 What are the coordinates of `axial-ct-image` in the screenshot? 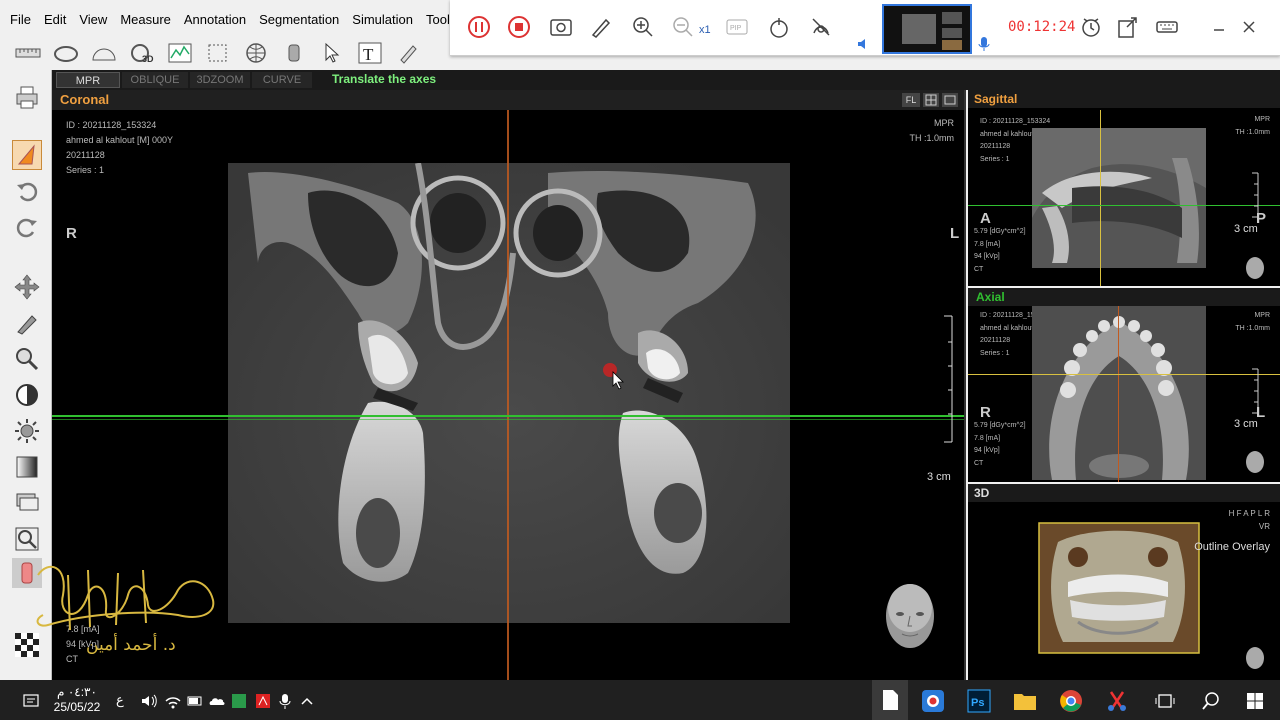 It's located at (1119, 393).